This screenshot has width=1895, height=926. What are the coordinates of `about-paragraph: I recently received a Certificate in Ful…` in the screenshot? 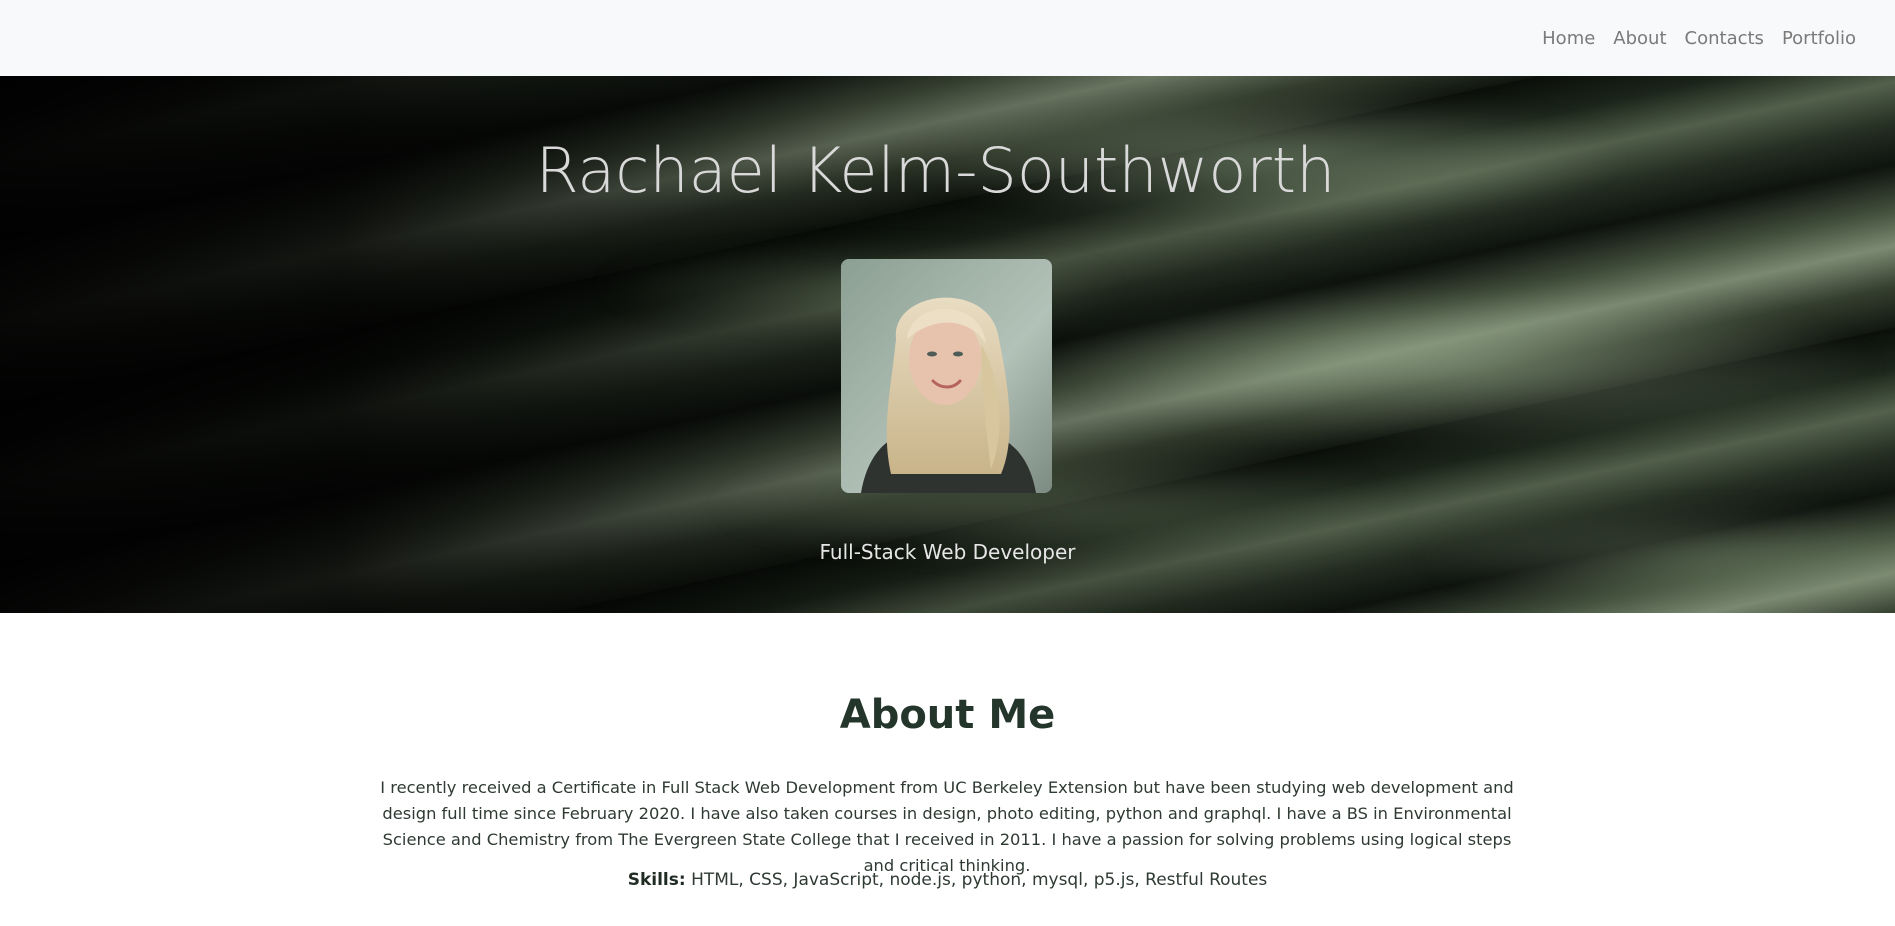 It's located at (947, 826).